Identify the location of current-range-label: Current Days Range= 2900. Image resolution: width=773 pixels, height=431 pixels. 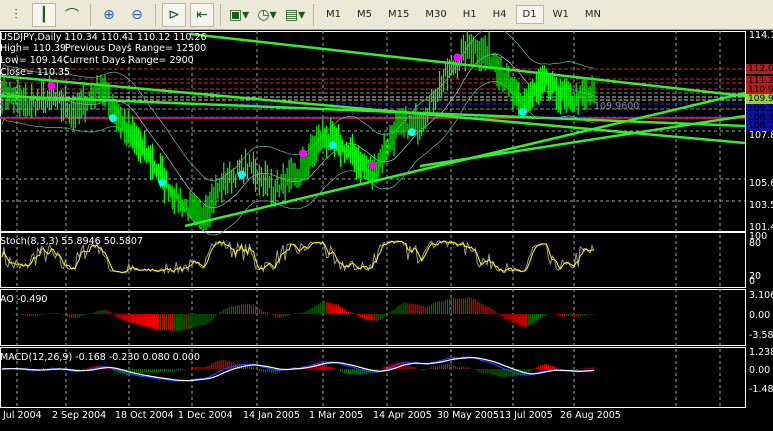
(128, 60).